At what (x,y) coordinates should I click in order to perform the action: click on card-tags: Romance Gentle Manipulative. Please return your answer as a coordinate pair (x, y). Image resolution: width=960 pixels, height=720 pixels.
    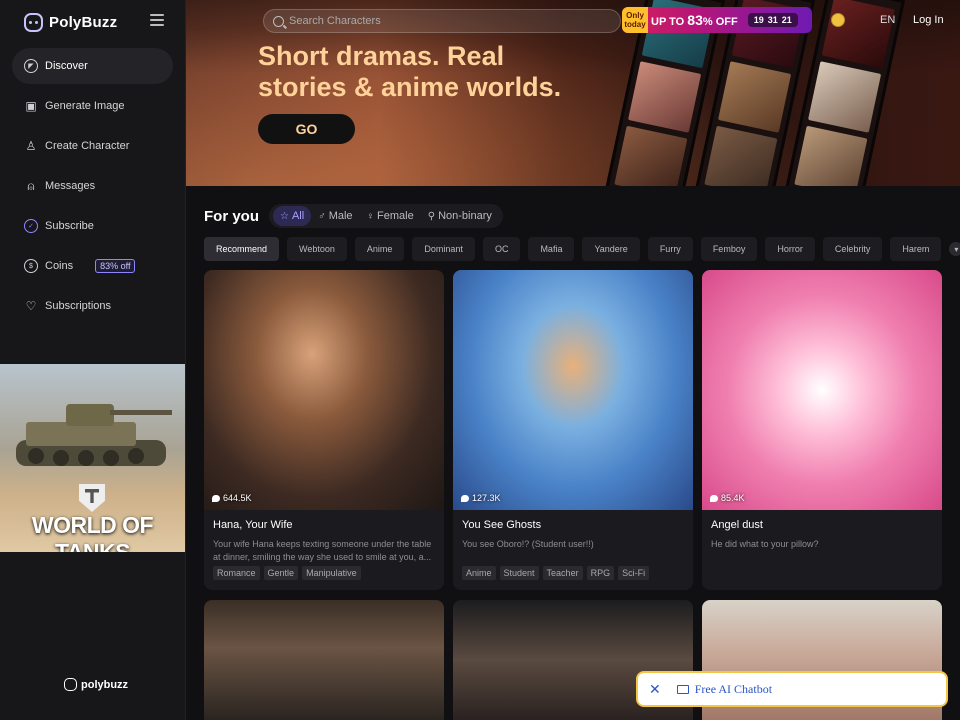
    Looking at the image, I should click on (324, 573).